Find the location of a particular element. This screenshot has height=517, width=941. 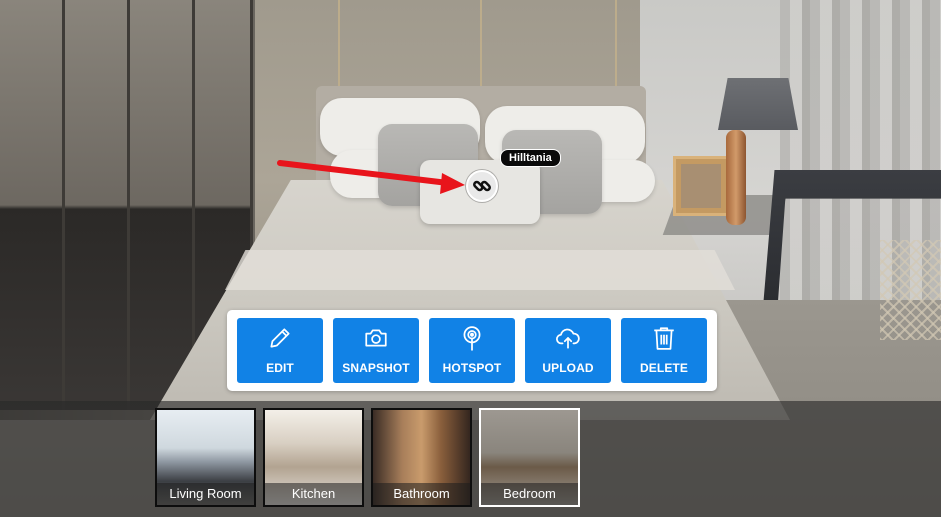

camera-icon is located at coordinates (376, 338).